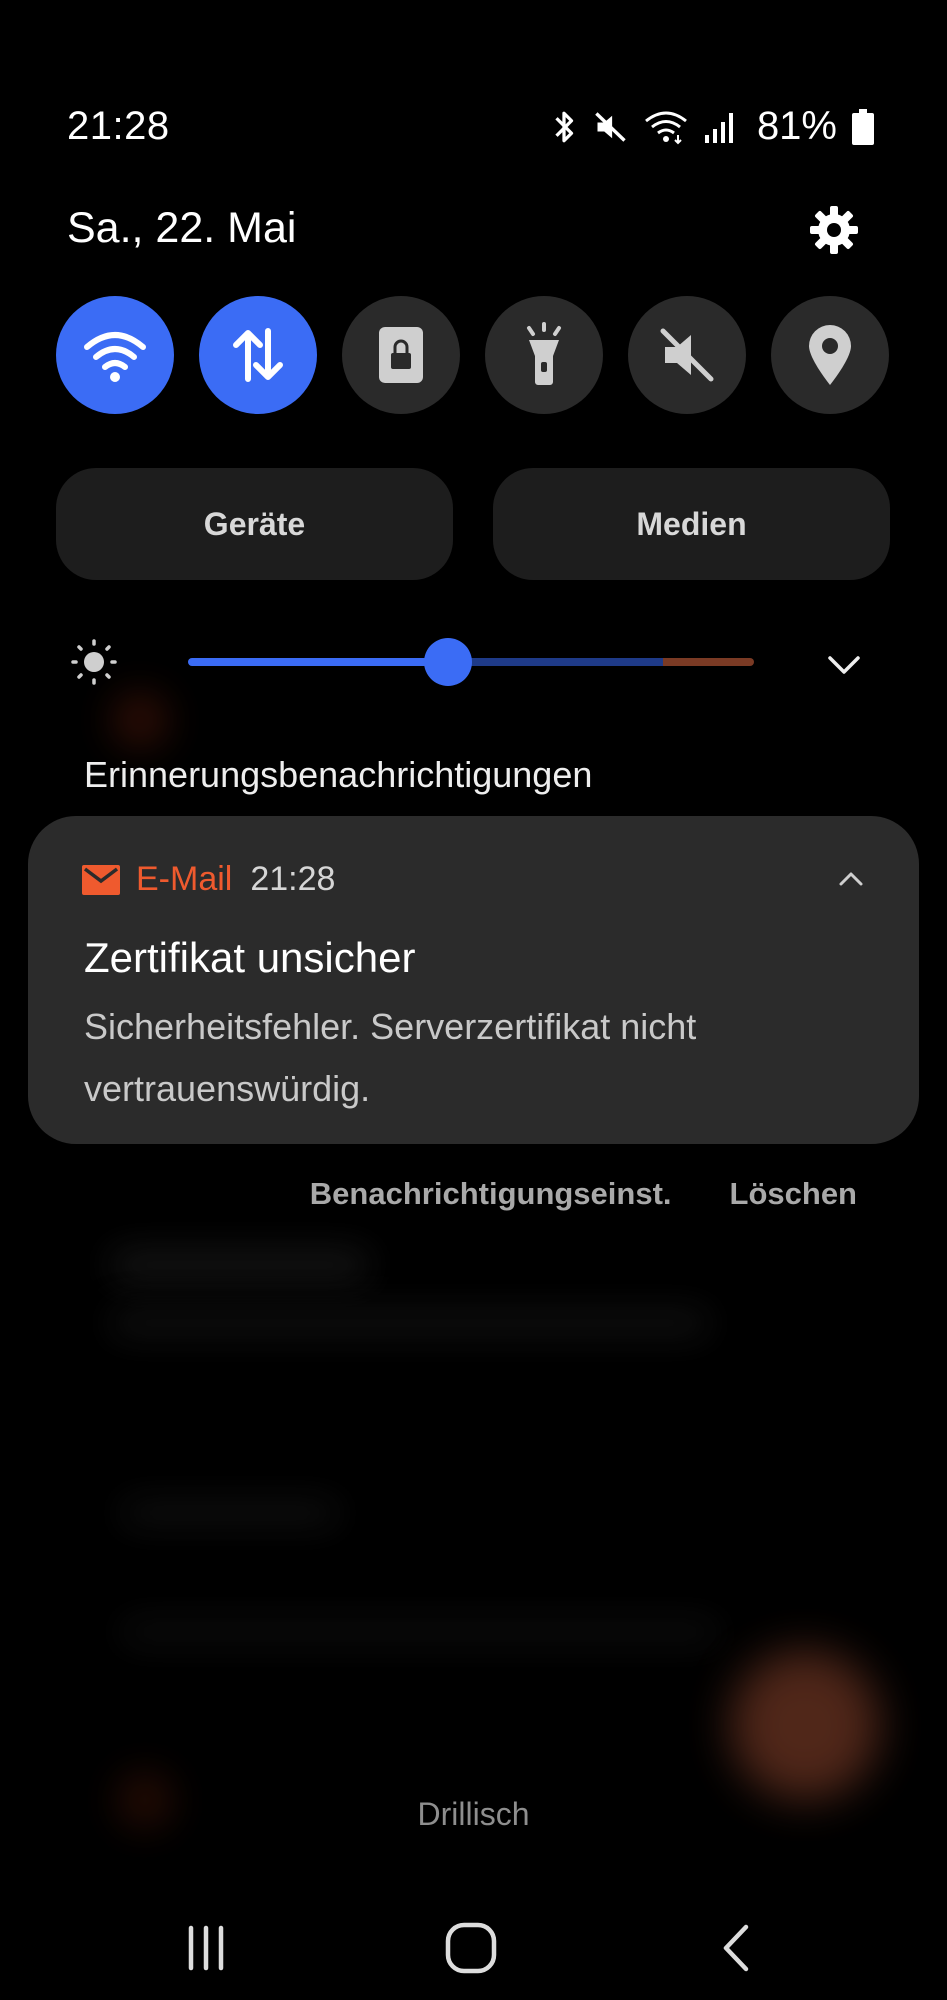  I want to click on back-button, so click(736, 1948).